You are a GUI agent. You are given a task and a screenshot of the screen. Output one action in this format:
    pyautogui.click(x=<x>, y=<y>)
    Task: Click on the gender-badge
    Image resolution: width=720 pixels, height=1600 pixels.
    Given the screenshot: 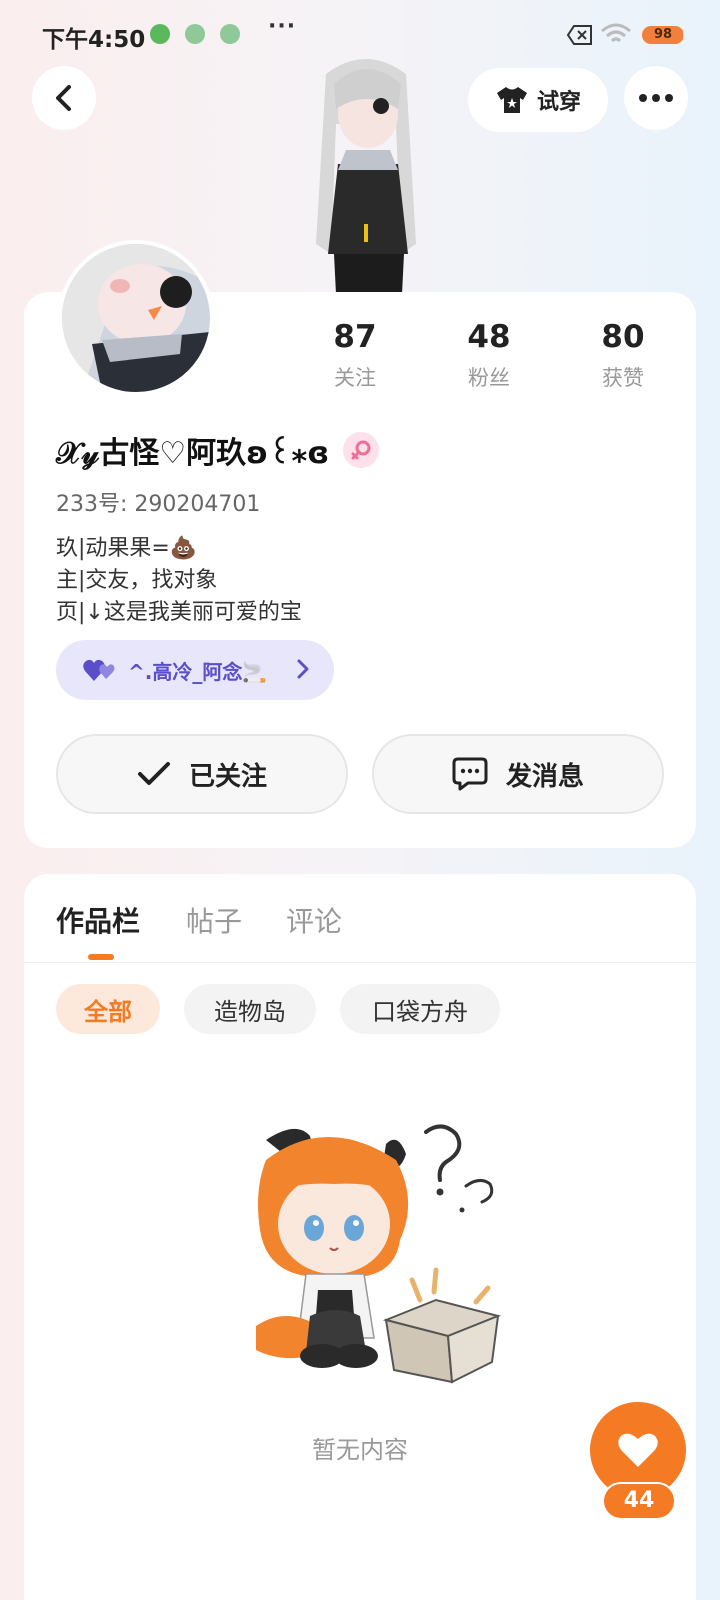 What is the action you would take?
    pyautogui.click(x=361, y=450)
    